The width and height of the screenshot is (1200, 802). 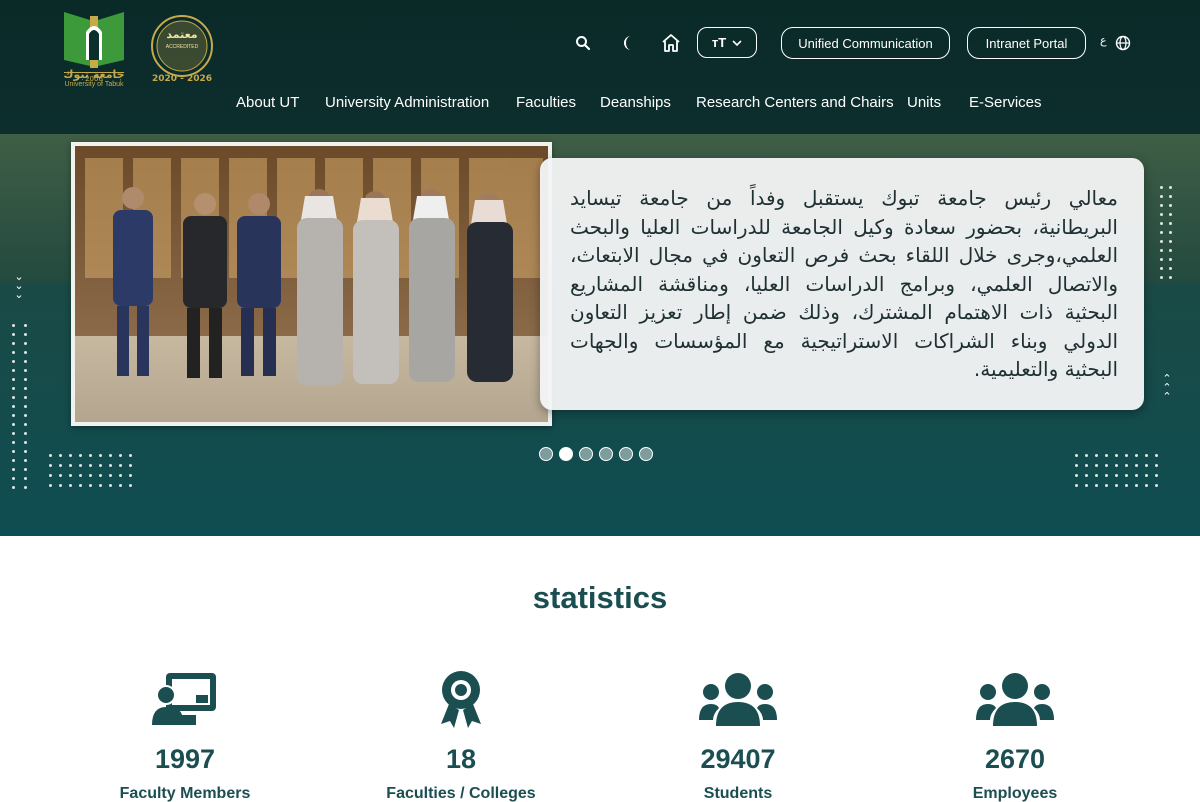 I want to click on stat-employees: 2670 Employees, so click(x=1015, y=735).